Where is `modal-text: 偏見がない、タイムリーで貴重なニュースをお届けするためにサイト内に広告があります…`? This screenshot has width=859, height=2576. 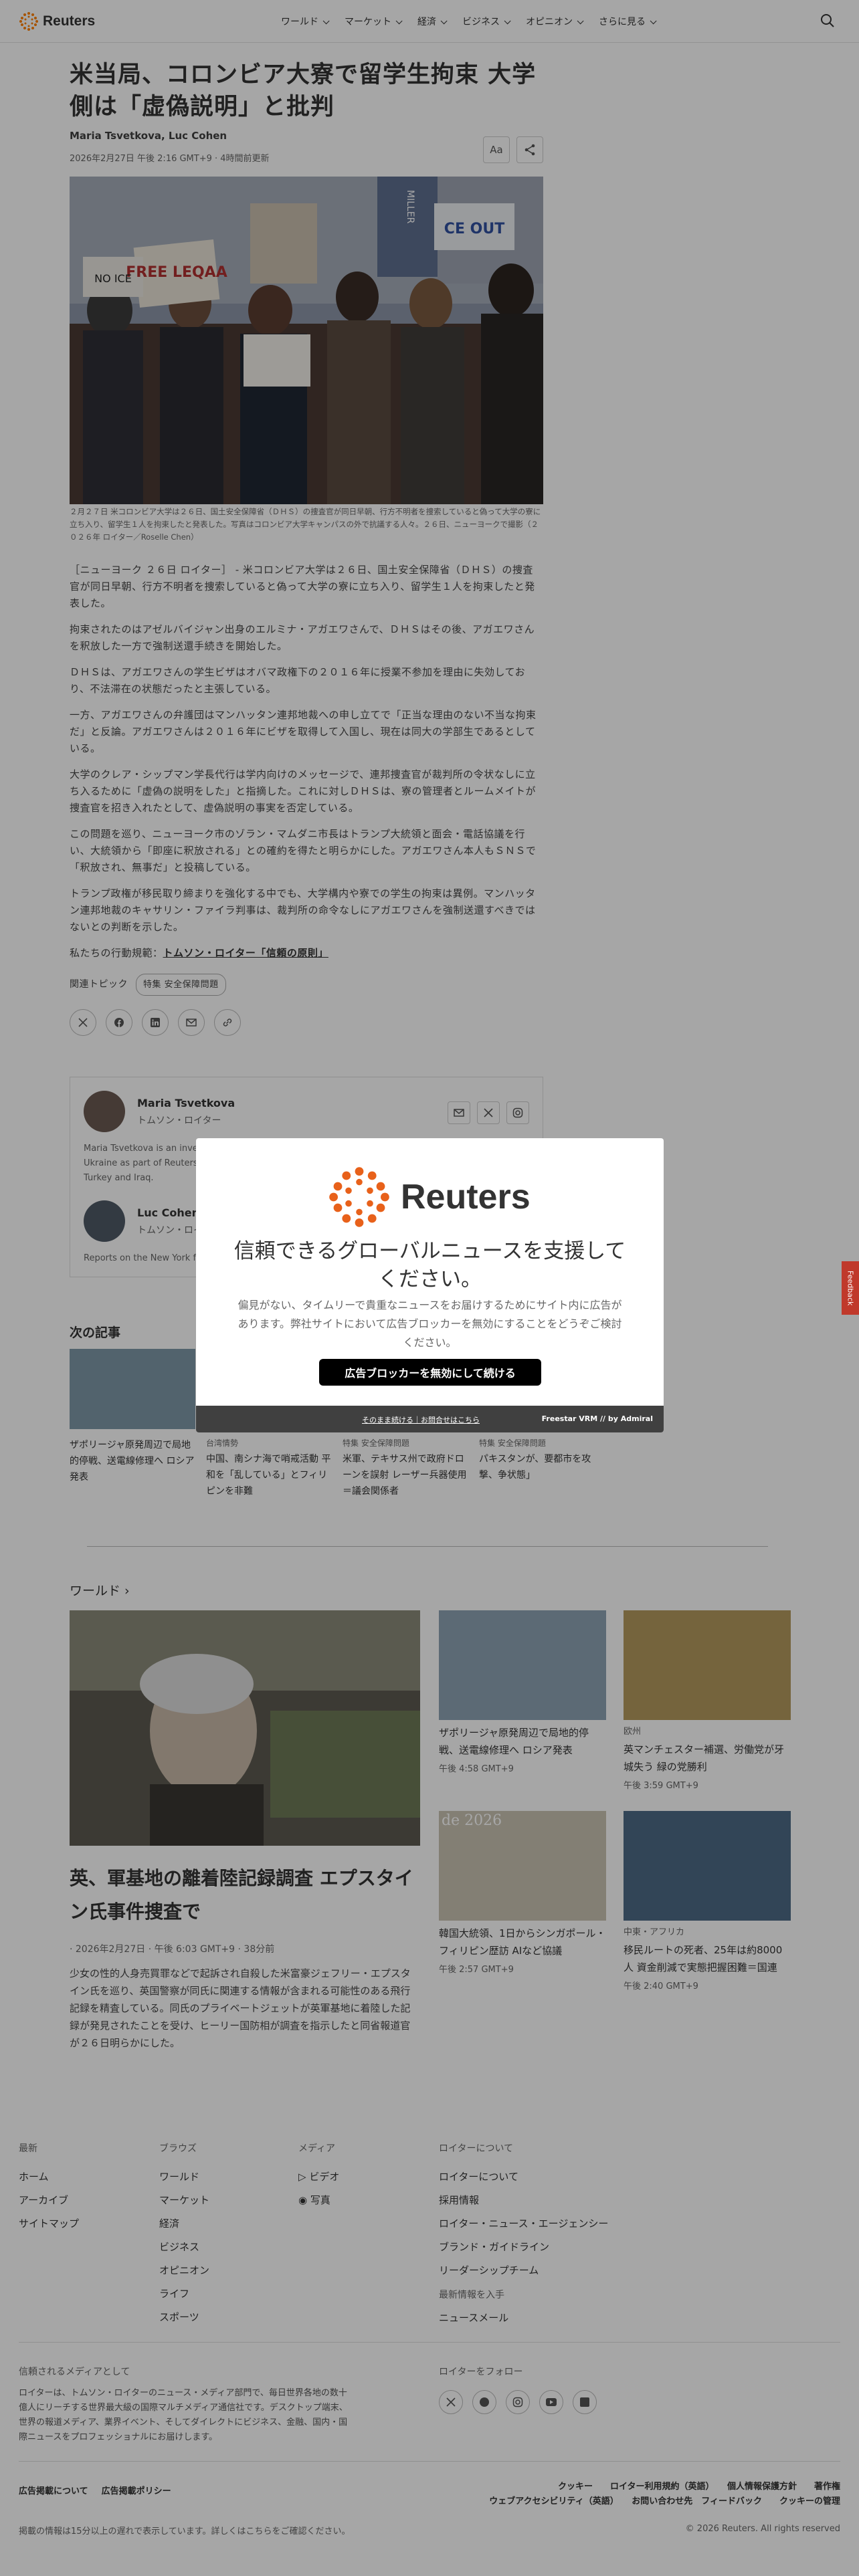
modal-text: 偏見がない、タイムリーで貴重なニュースをお届けするためにサイト内に広告があります… is located at coordinates (429, 1324).